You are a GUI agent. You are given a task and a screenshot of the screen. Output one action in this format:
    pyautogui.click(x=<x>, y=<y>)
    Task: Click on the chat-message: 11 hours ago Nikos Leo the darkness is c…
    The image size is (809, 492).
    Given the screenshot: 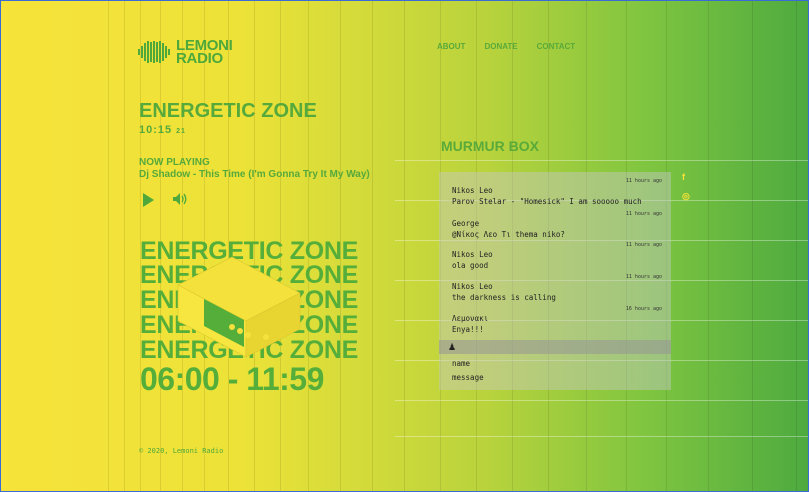 What is the action you would take?
    pyautogui.click(x=557, y=288)
    